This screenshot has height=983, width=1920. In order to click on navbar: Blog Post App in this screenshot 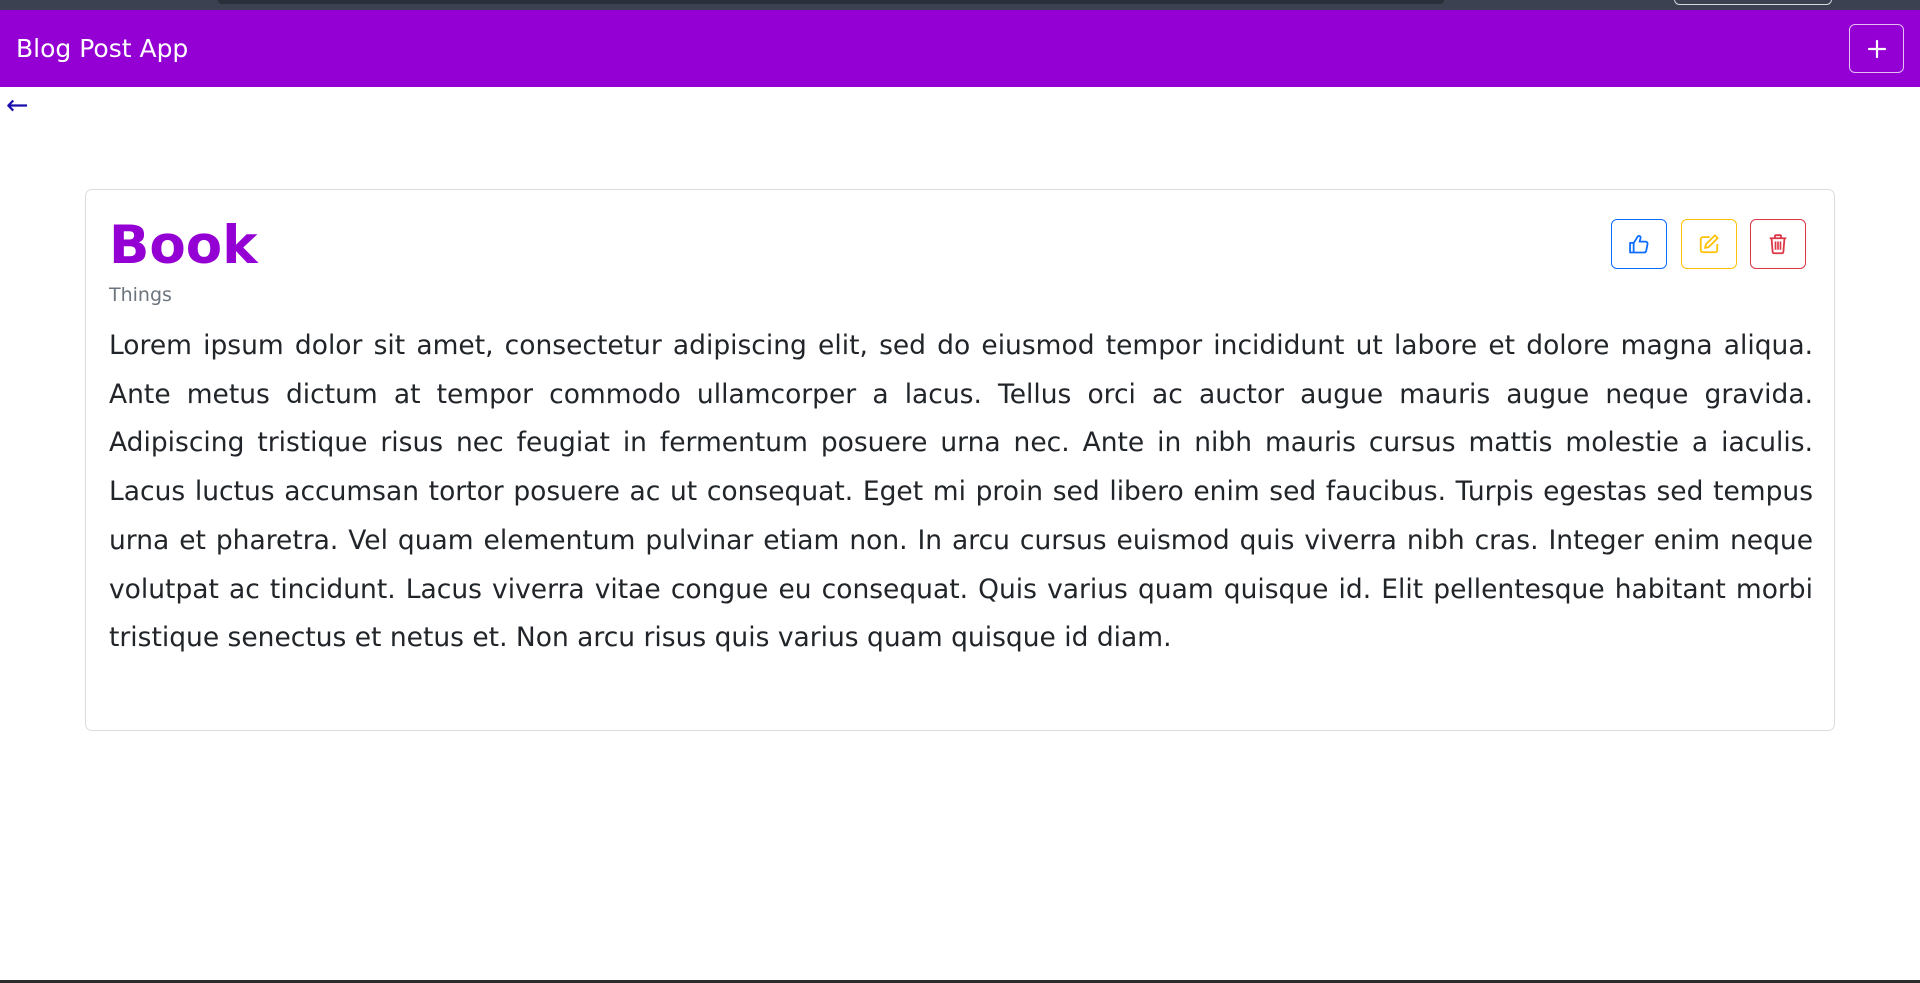, I will do `click(960, 48)`.